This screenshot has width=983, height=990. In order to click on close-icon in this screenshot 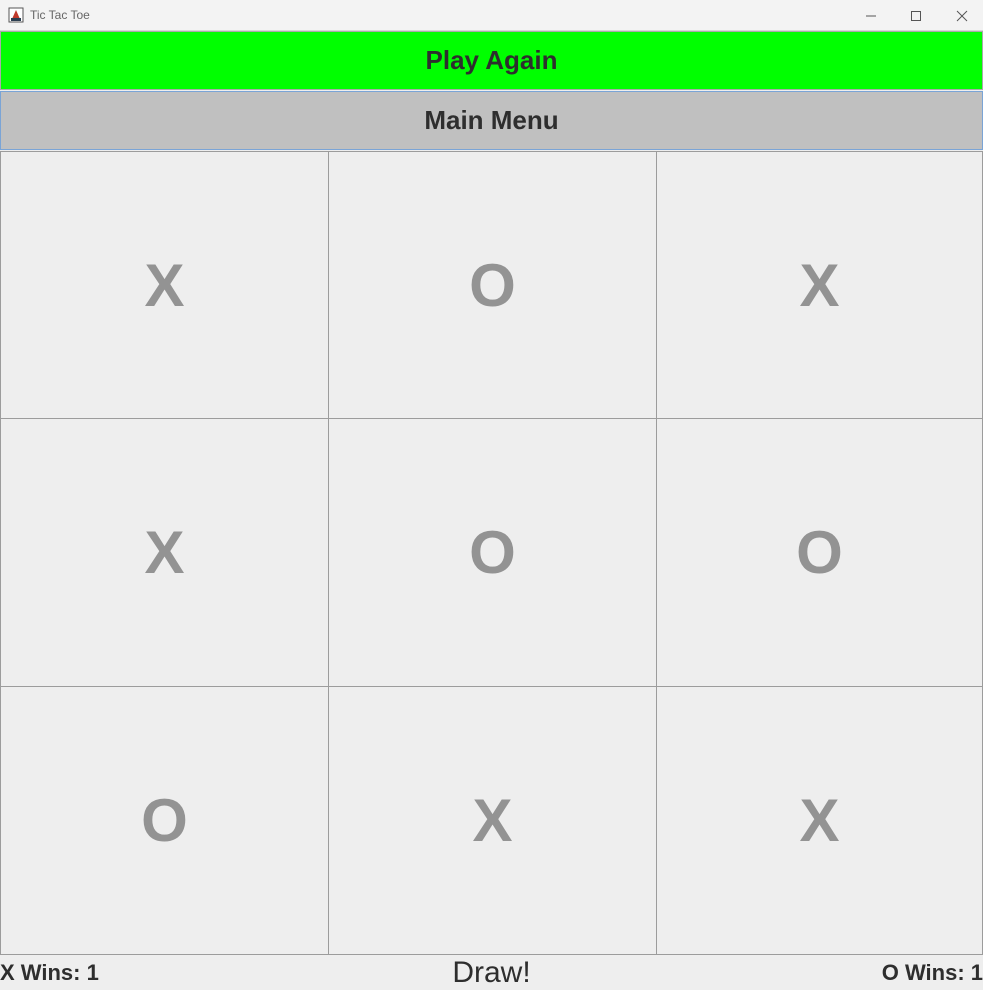, I will do `click(962, 15)`.